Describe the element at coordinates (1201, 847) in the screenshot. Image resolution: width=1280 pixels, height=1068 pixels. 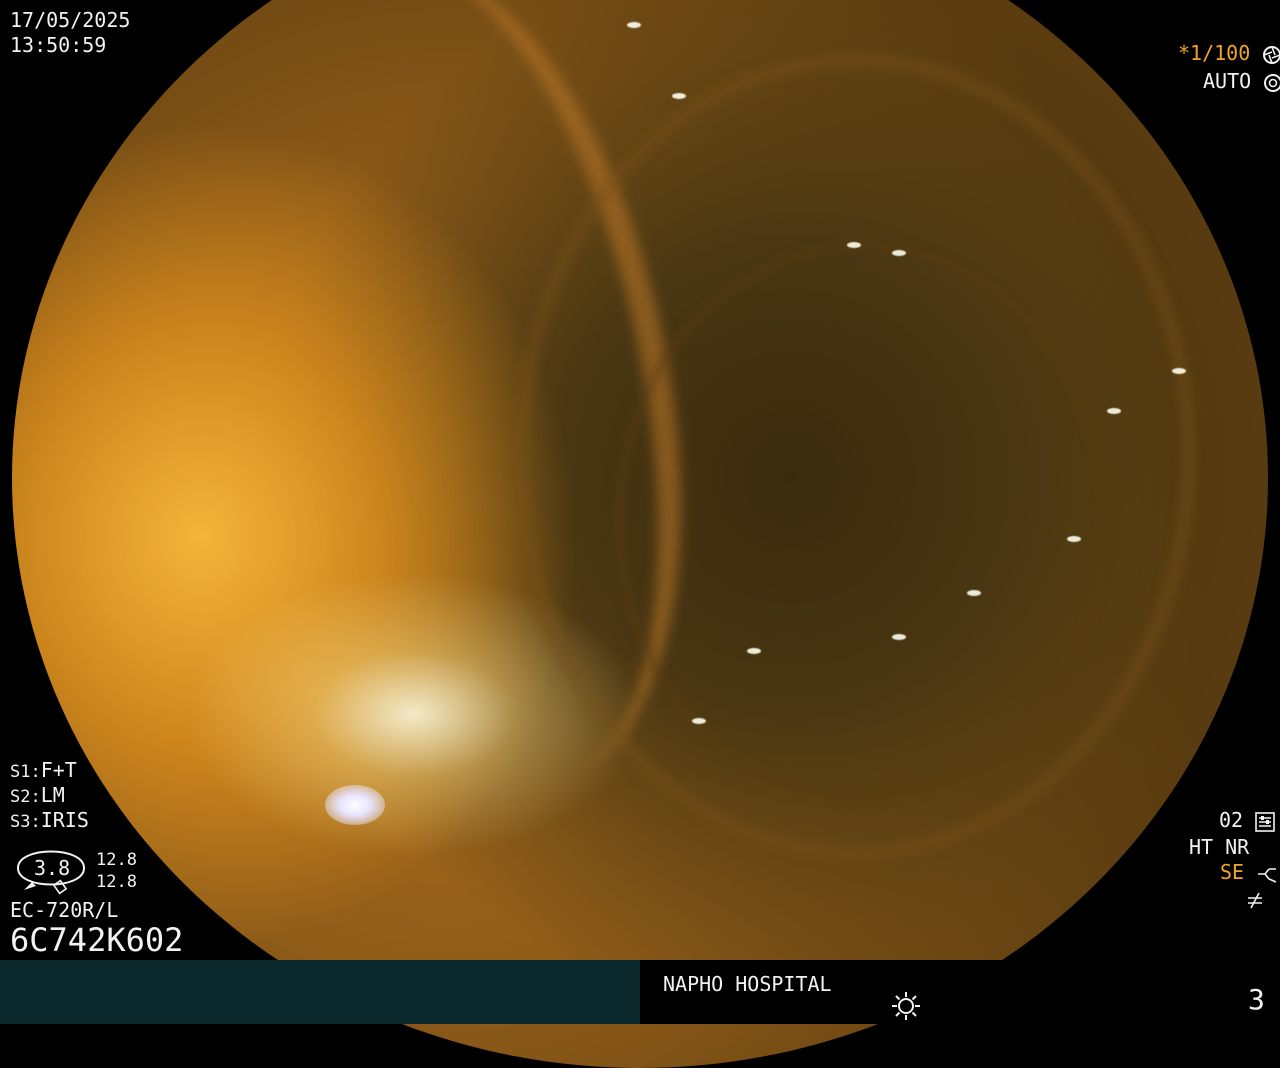
I see `ht-label: HT` at that location.